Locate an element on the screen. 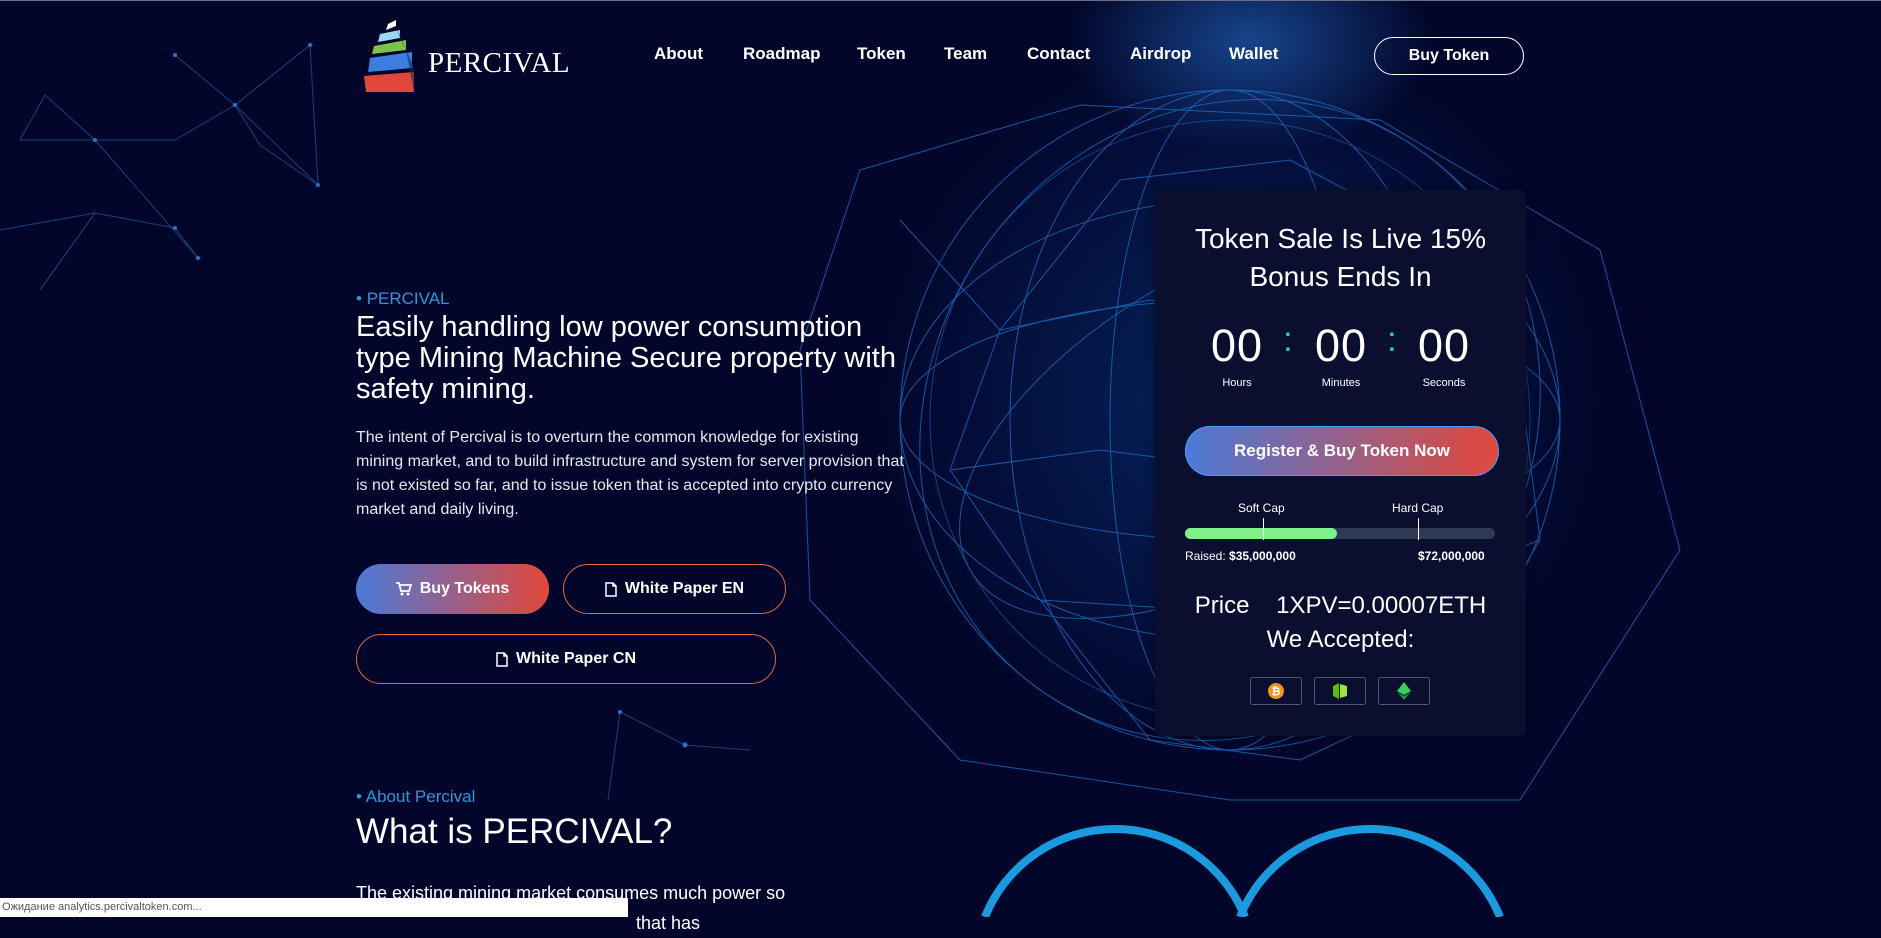 Image resolution: width=1881 pixels, height=938 pixels. percival-logo-icon is located at coordinates (389, 56).